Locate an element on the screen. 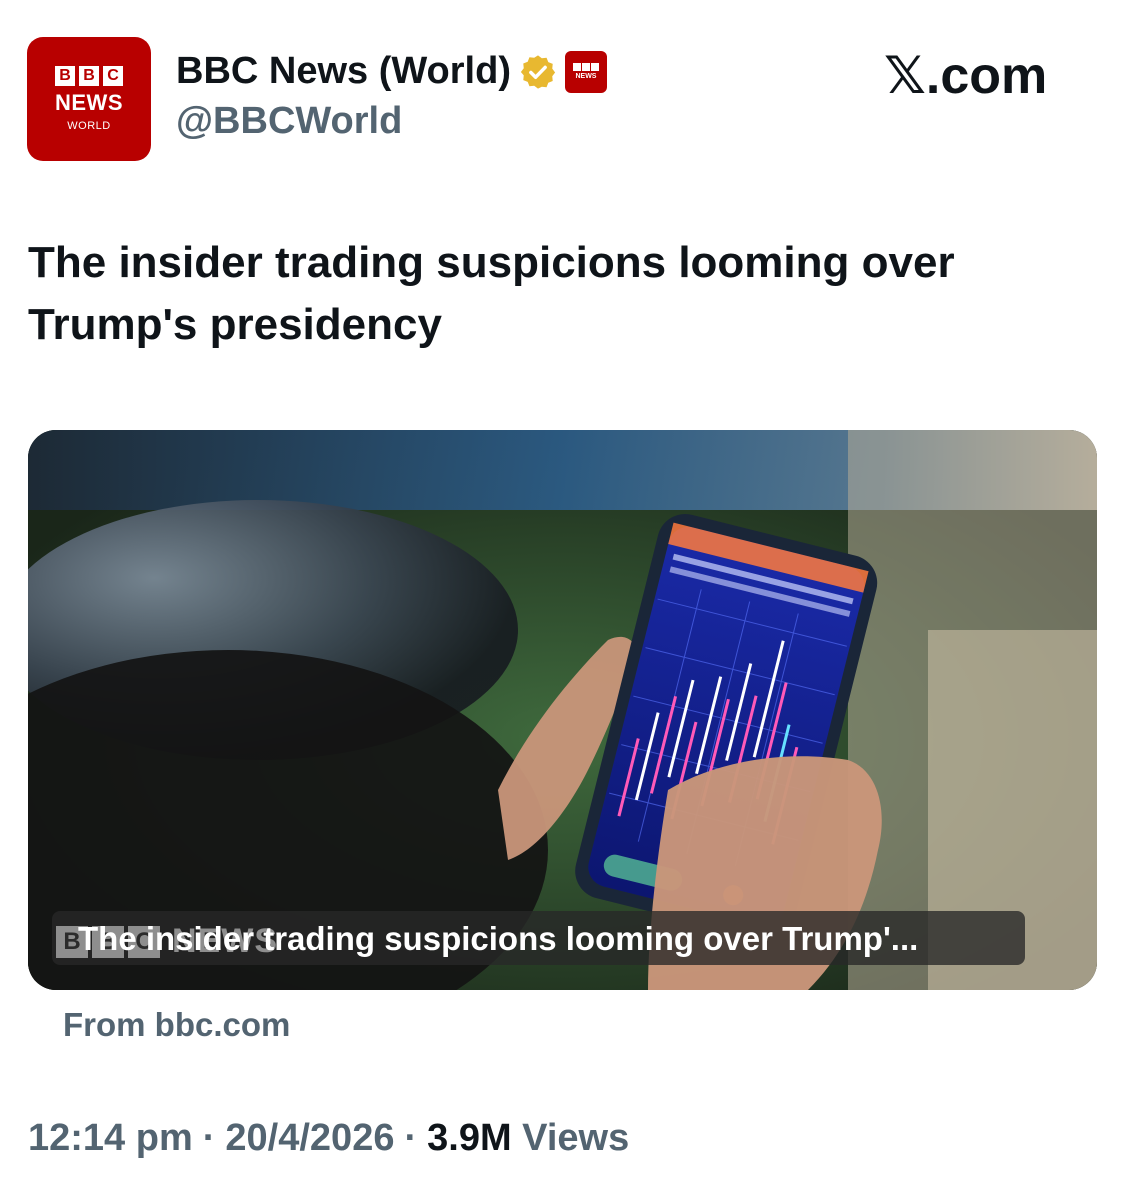 This screenshot has height=1195, width=1125. post-time: 12:14 pm is located at coordinates (110, 1138).